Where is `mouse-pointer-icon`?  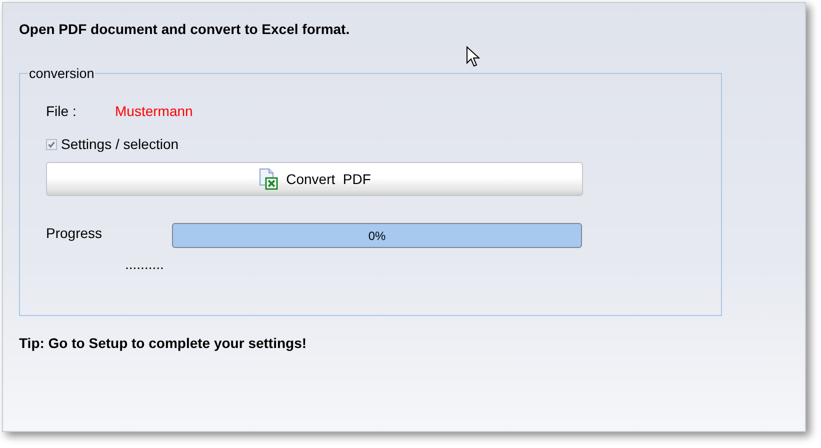 mouse-pointer-icon is located at coordinates (473, 57).